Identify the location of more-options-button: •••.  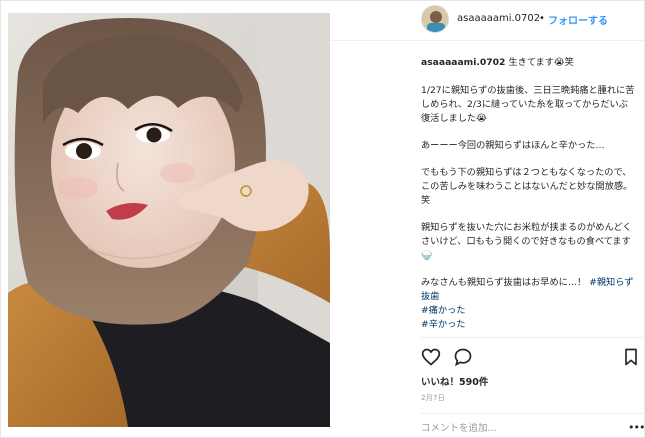
(636, 427).